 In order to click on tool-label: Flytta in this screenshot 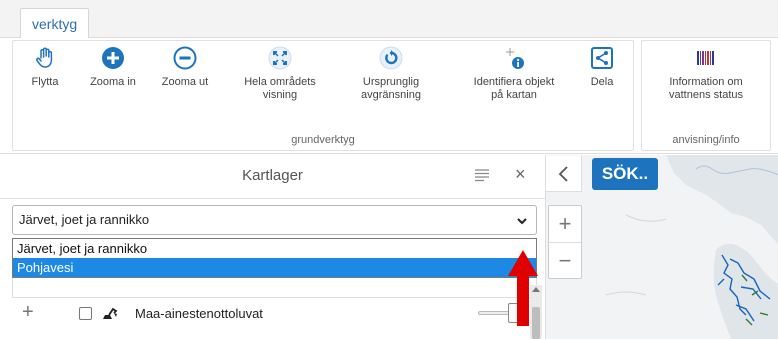, I will do `click(45, 82)`.